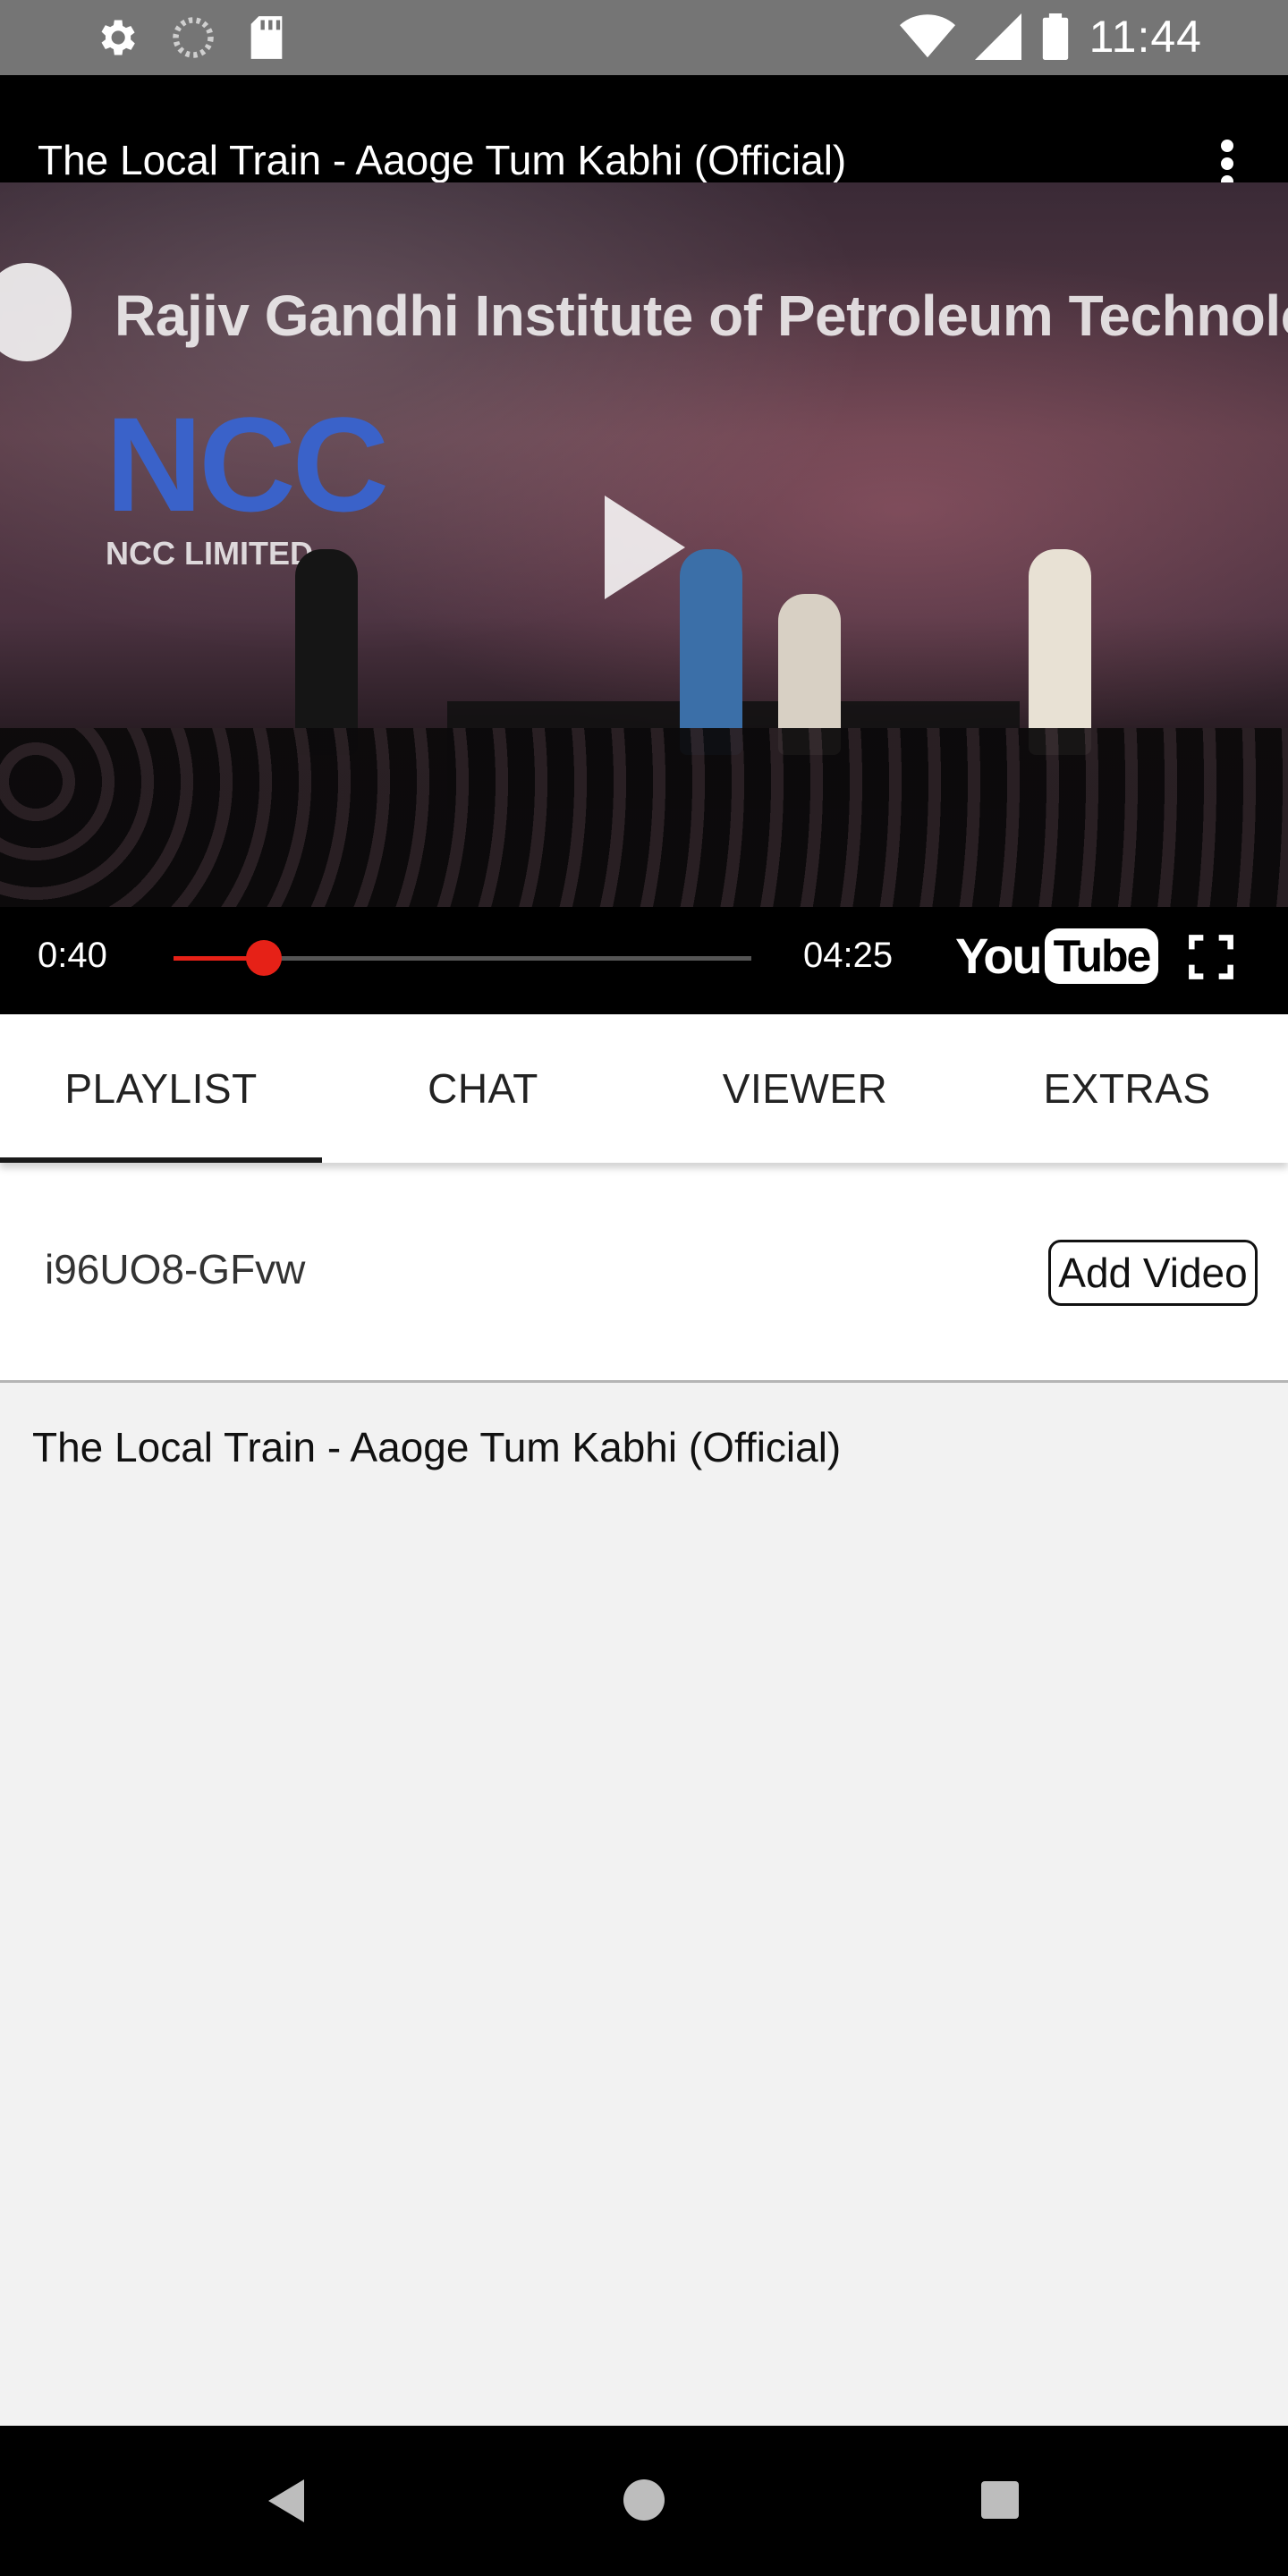  I want to click on tab-chat: CHAT, so click(483, 1088).